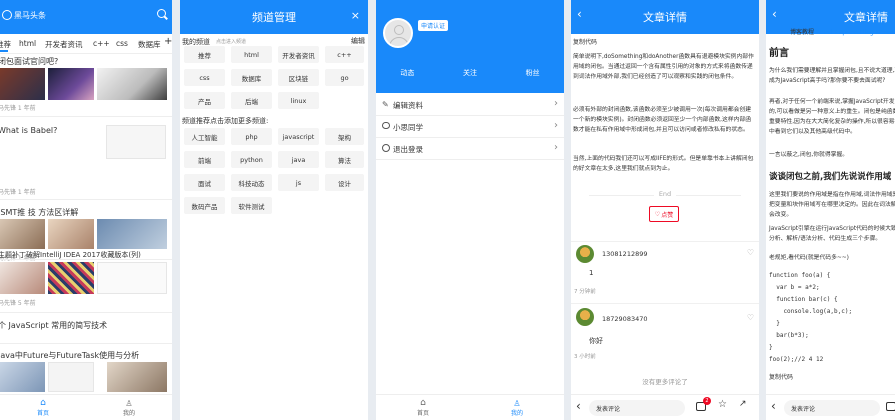  I want to click on share-icon: ↗, so click(743, 404).